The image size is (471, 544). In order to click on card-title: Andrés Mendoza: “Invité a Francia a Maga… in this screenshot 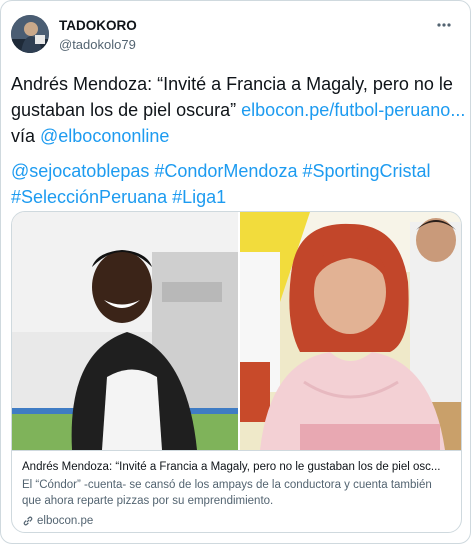, I will do `click(236, 467)`.